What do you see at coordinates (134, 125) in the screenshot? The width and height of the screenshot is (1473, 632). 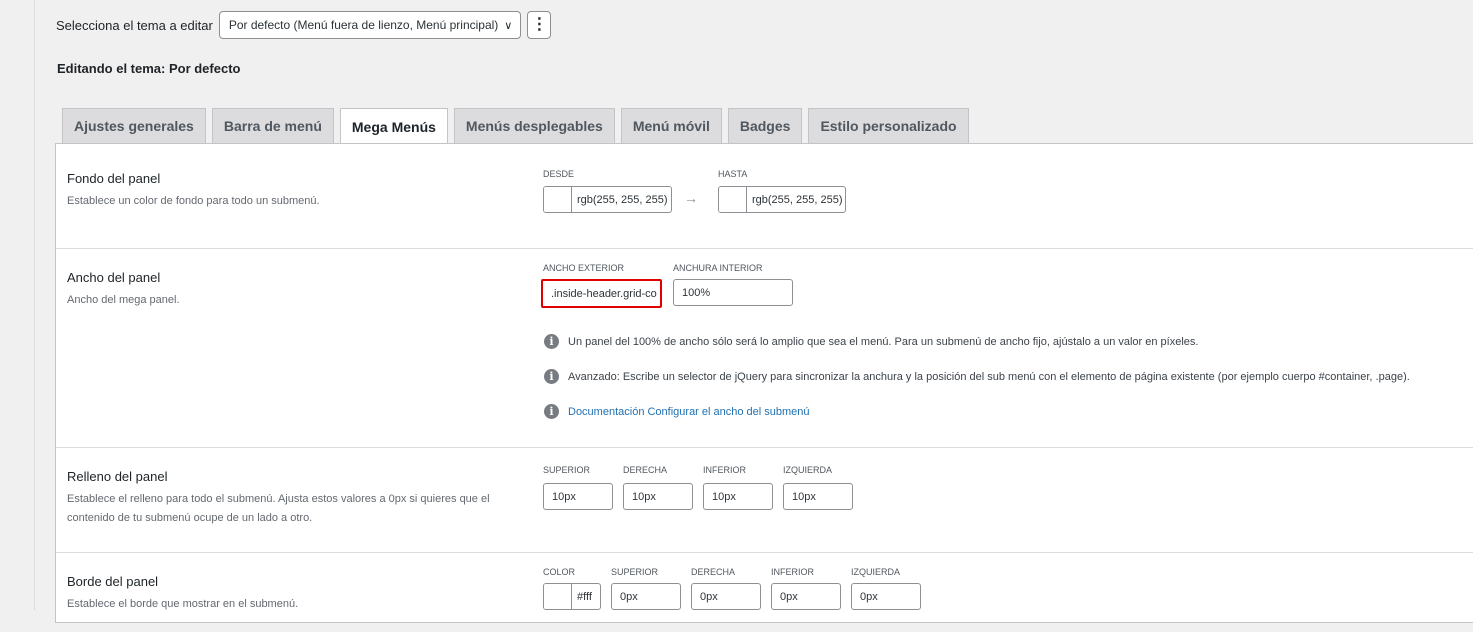 I see `tab-ajustes-generales: Ajustes generales` at bounding box center [134, 125].